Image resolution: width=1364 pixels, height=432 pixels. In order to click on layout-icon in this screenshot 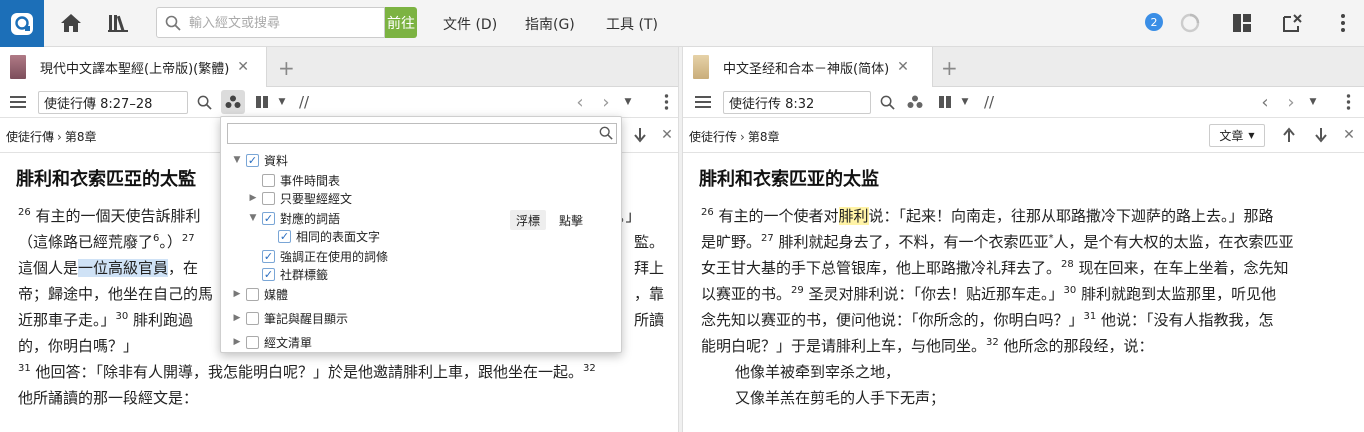, I will do `click(1242, 23)`.